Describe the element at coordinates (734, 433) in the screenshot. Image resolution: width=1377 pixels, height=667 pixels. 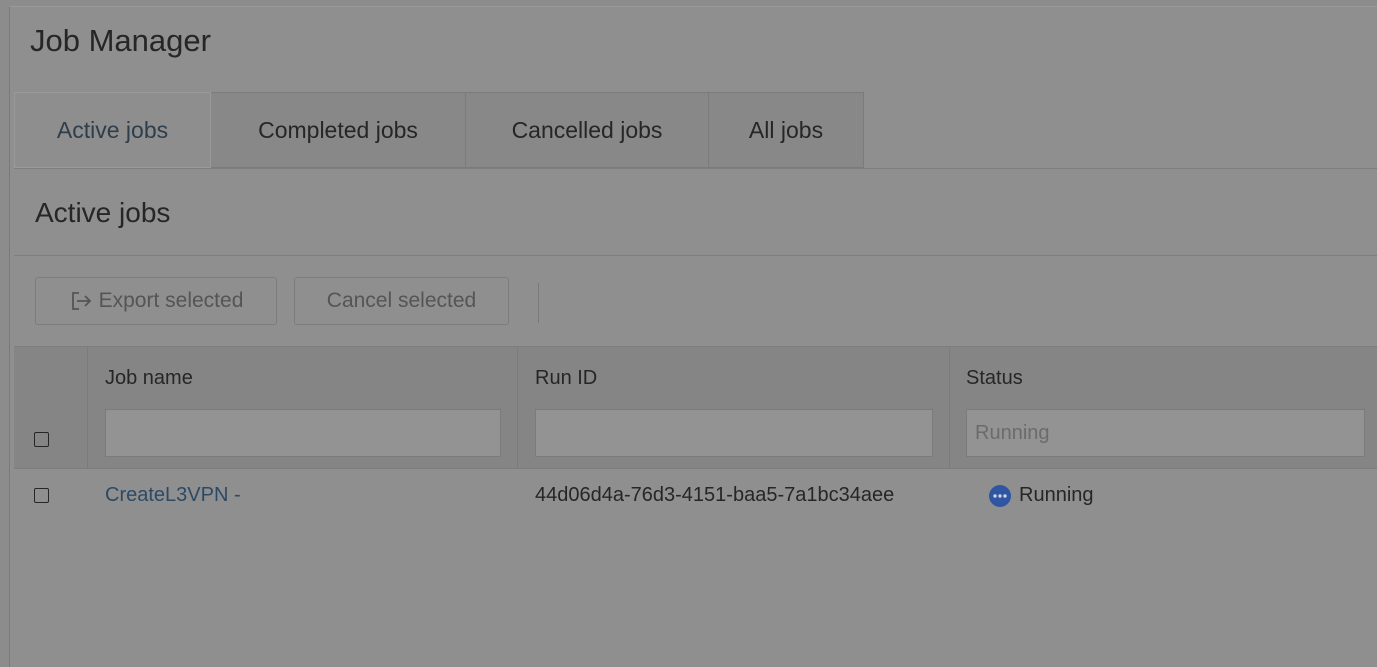
I see `run-id-filter-input` at that location.